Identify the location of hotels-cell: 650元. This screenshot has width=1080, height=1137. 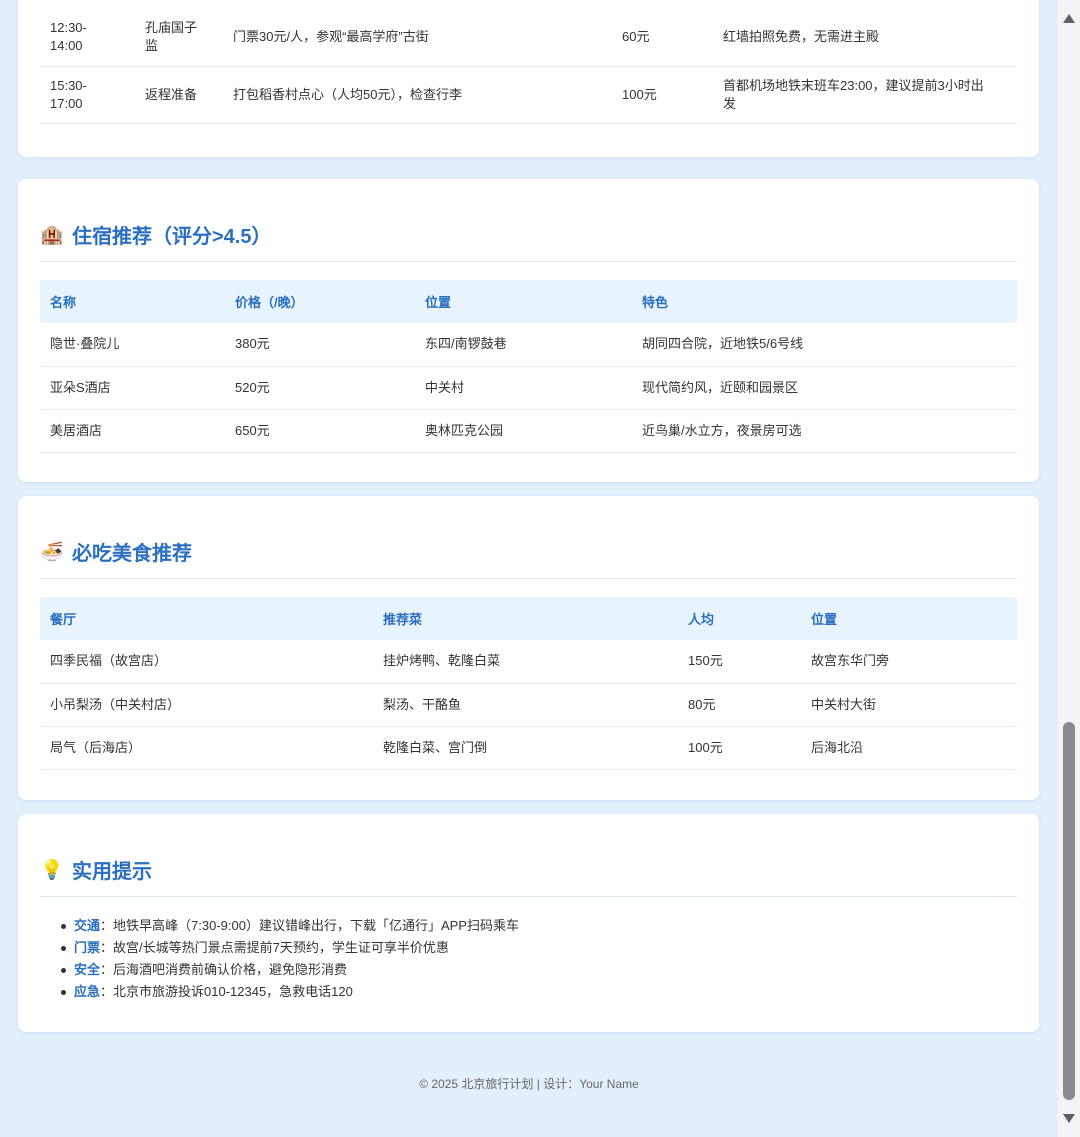
(320, 431).